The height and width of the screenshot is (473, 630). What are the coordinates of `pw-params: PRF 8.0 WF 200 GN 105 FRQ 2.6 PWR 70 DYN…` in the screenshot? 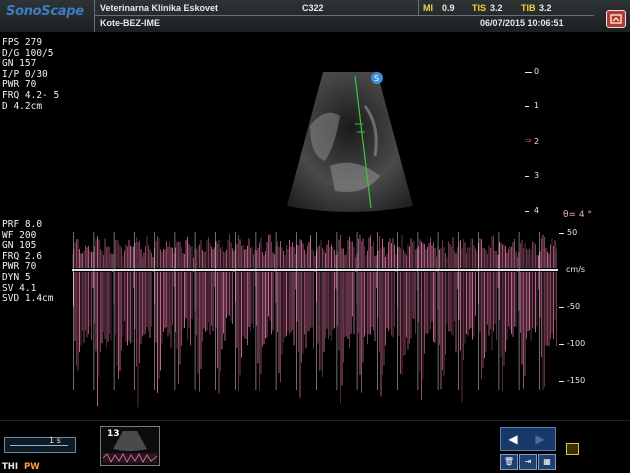 It's located at (28, 262).